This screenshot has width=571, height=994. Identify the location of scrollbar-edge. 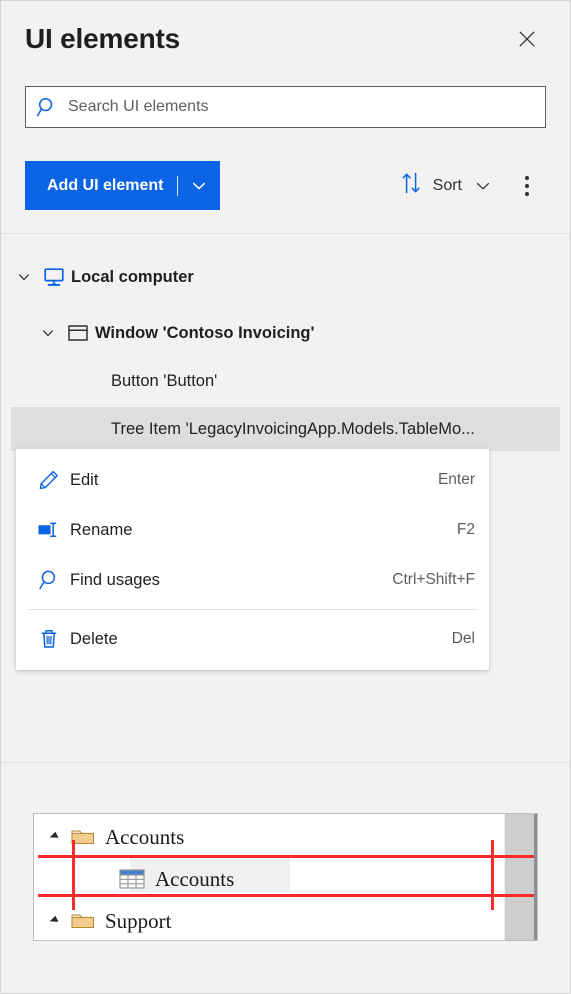
(535, 877).